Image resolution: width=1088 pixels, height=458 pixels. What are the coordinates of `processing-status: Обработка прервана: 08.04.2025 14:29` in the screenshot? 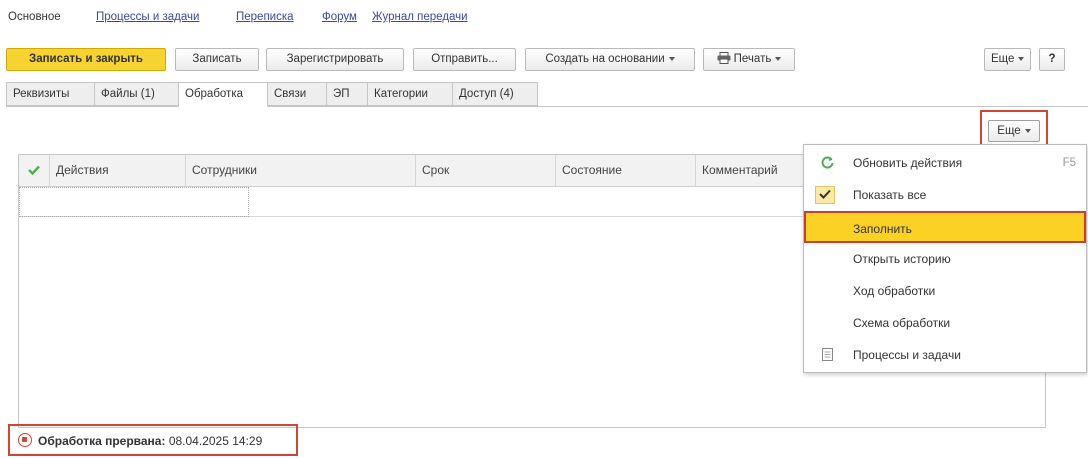 It's located at (153, 440).